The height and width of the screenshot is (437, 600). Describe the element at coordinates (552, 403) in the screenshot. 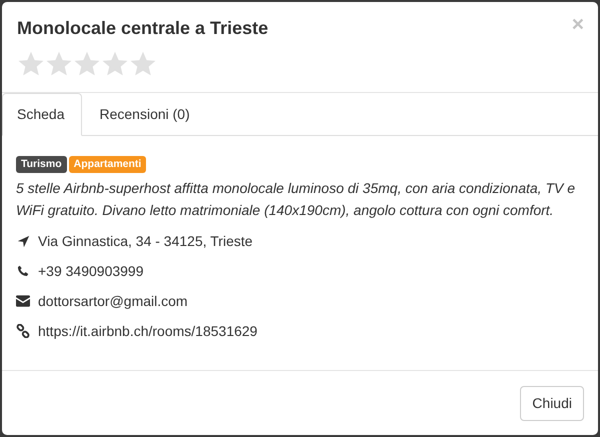

I see `close-dialog-button: Chiudi` at that location.